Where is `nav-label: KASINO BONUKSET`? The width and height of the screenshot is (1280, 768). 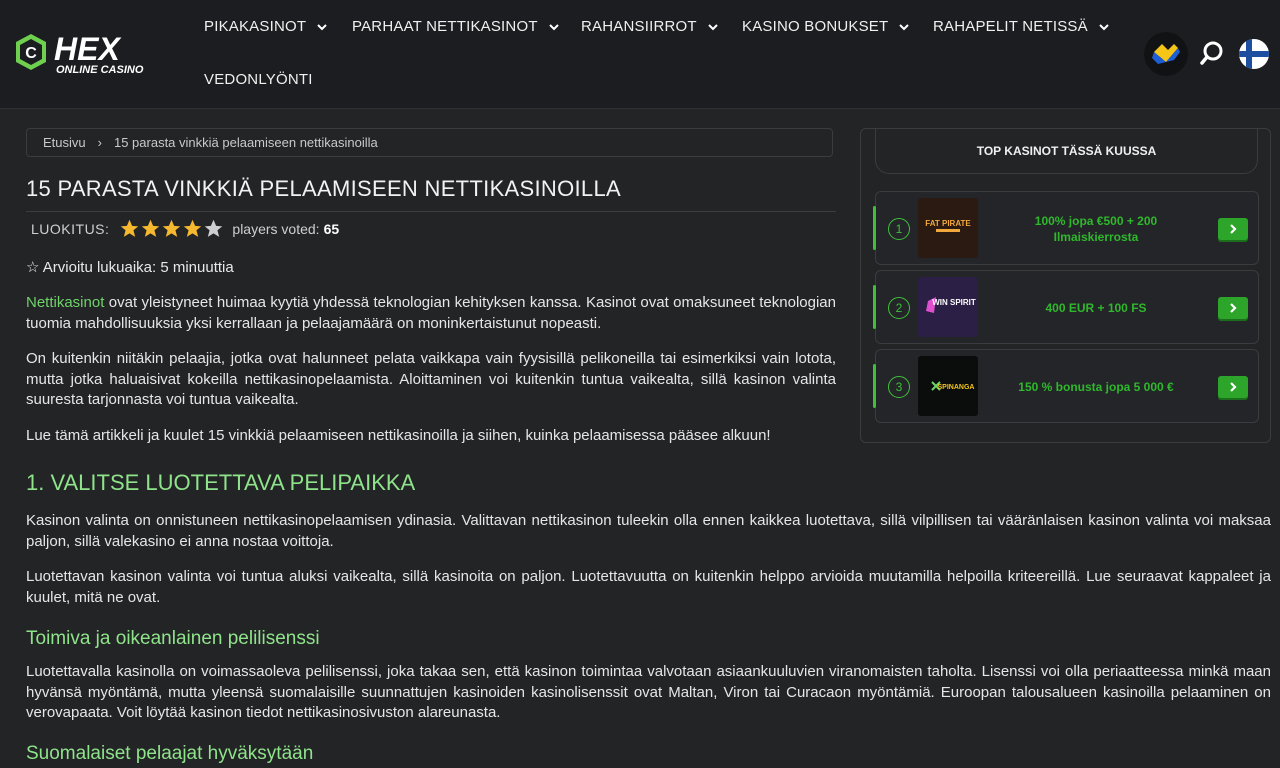 nav-label: KASINO BONUKSET is located at coordinates (815, 26).